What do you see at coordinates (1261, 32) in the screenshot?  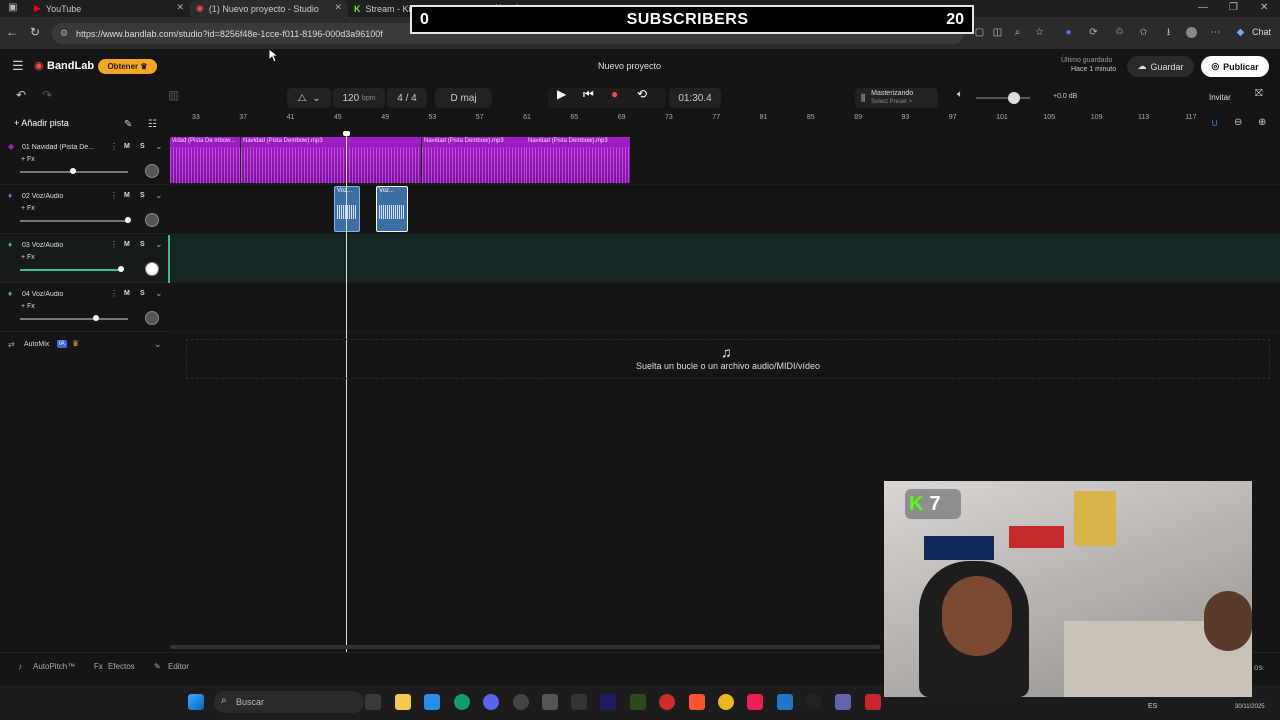 I see `chat-label: Chat` at bounding box center [1261, 32].